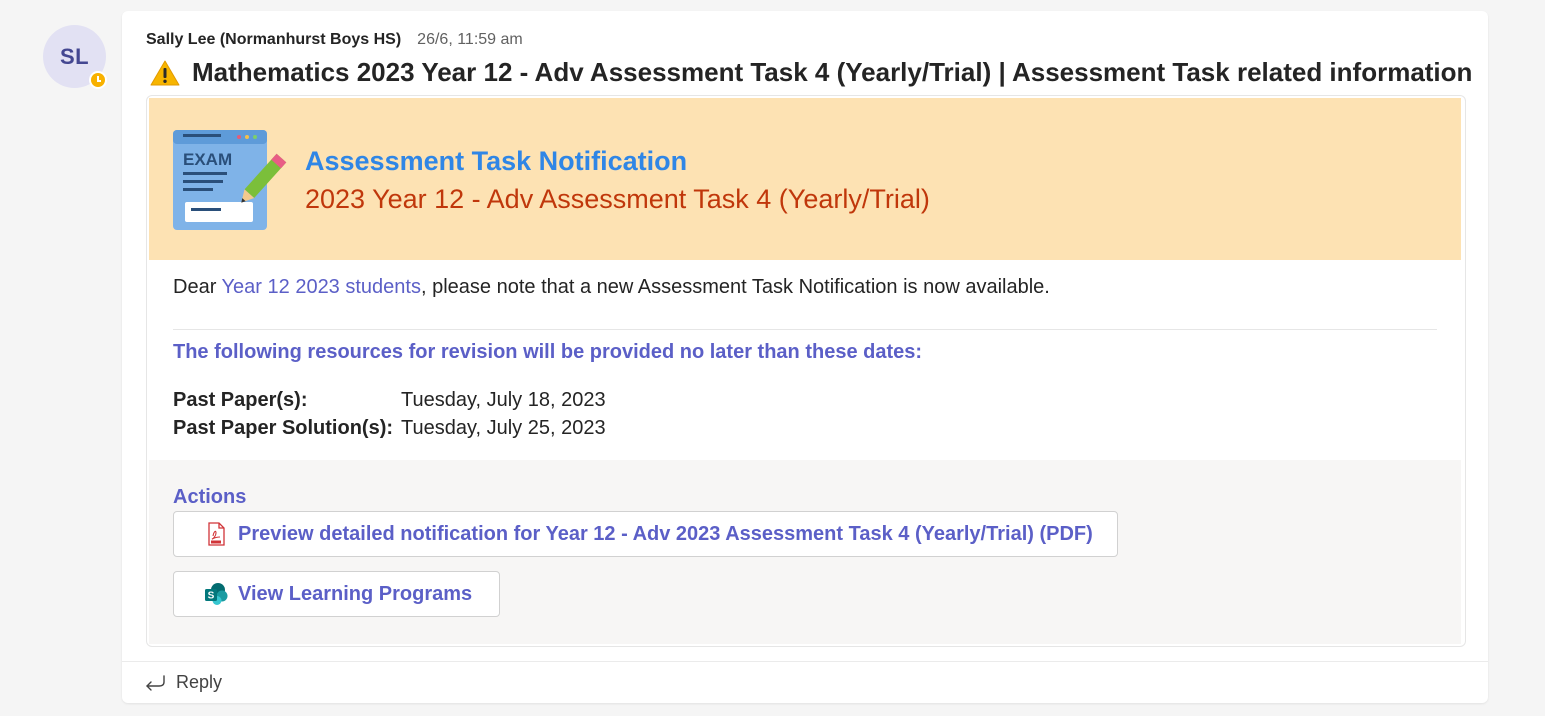 This screenshot has height=716, width=1545. I want to click on divider, so click(805, 329).